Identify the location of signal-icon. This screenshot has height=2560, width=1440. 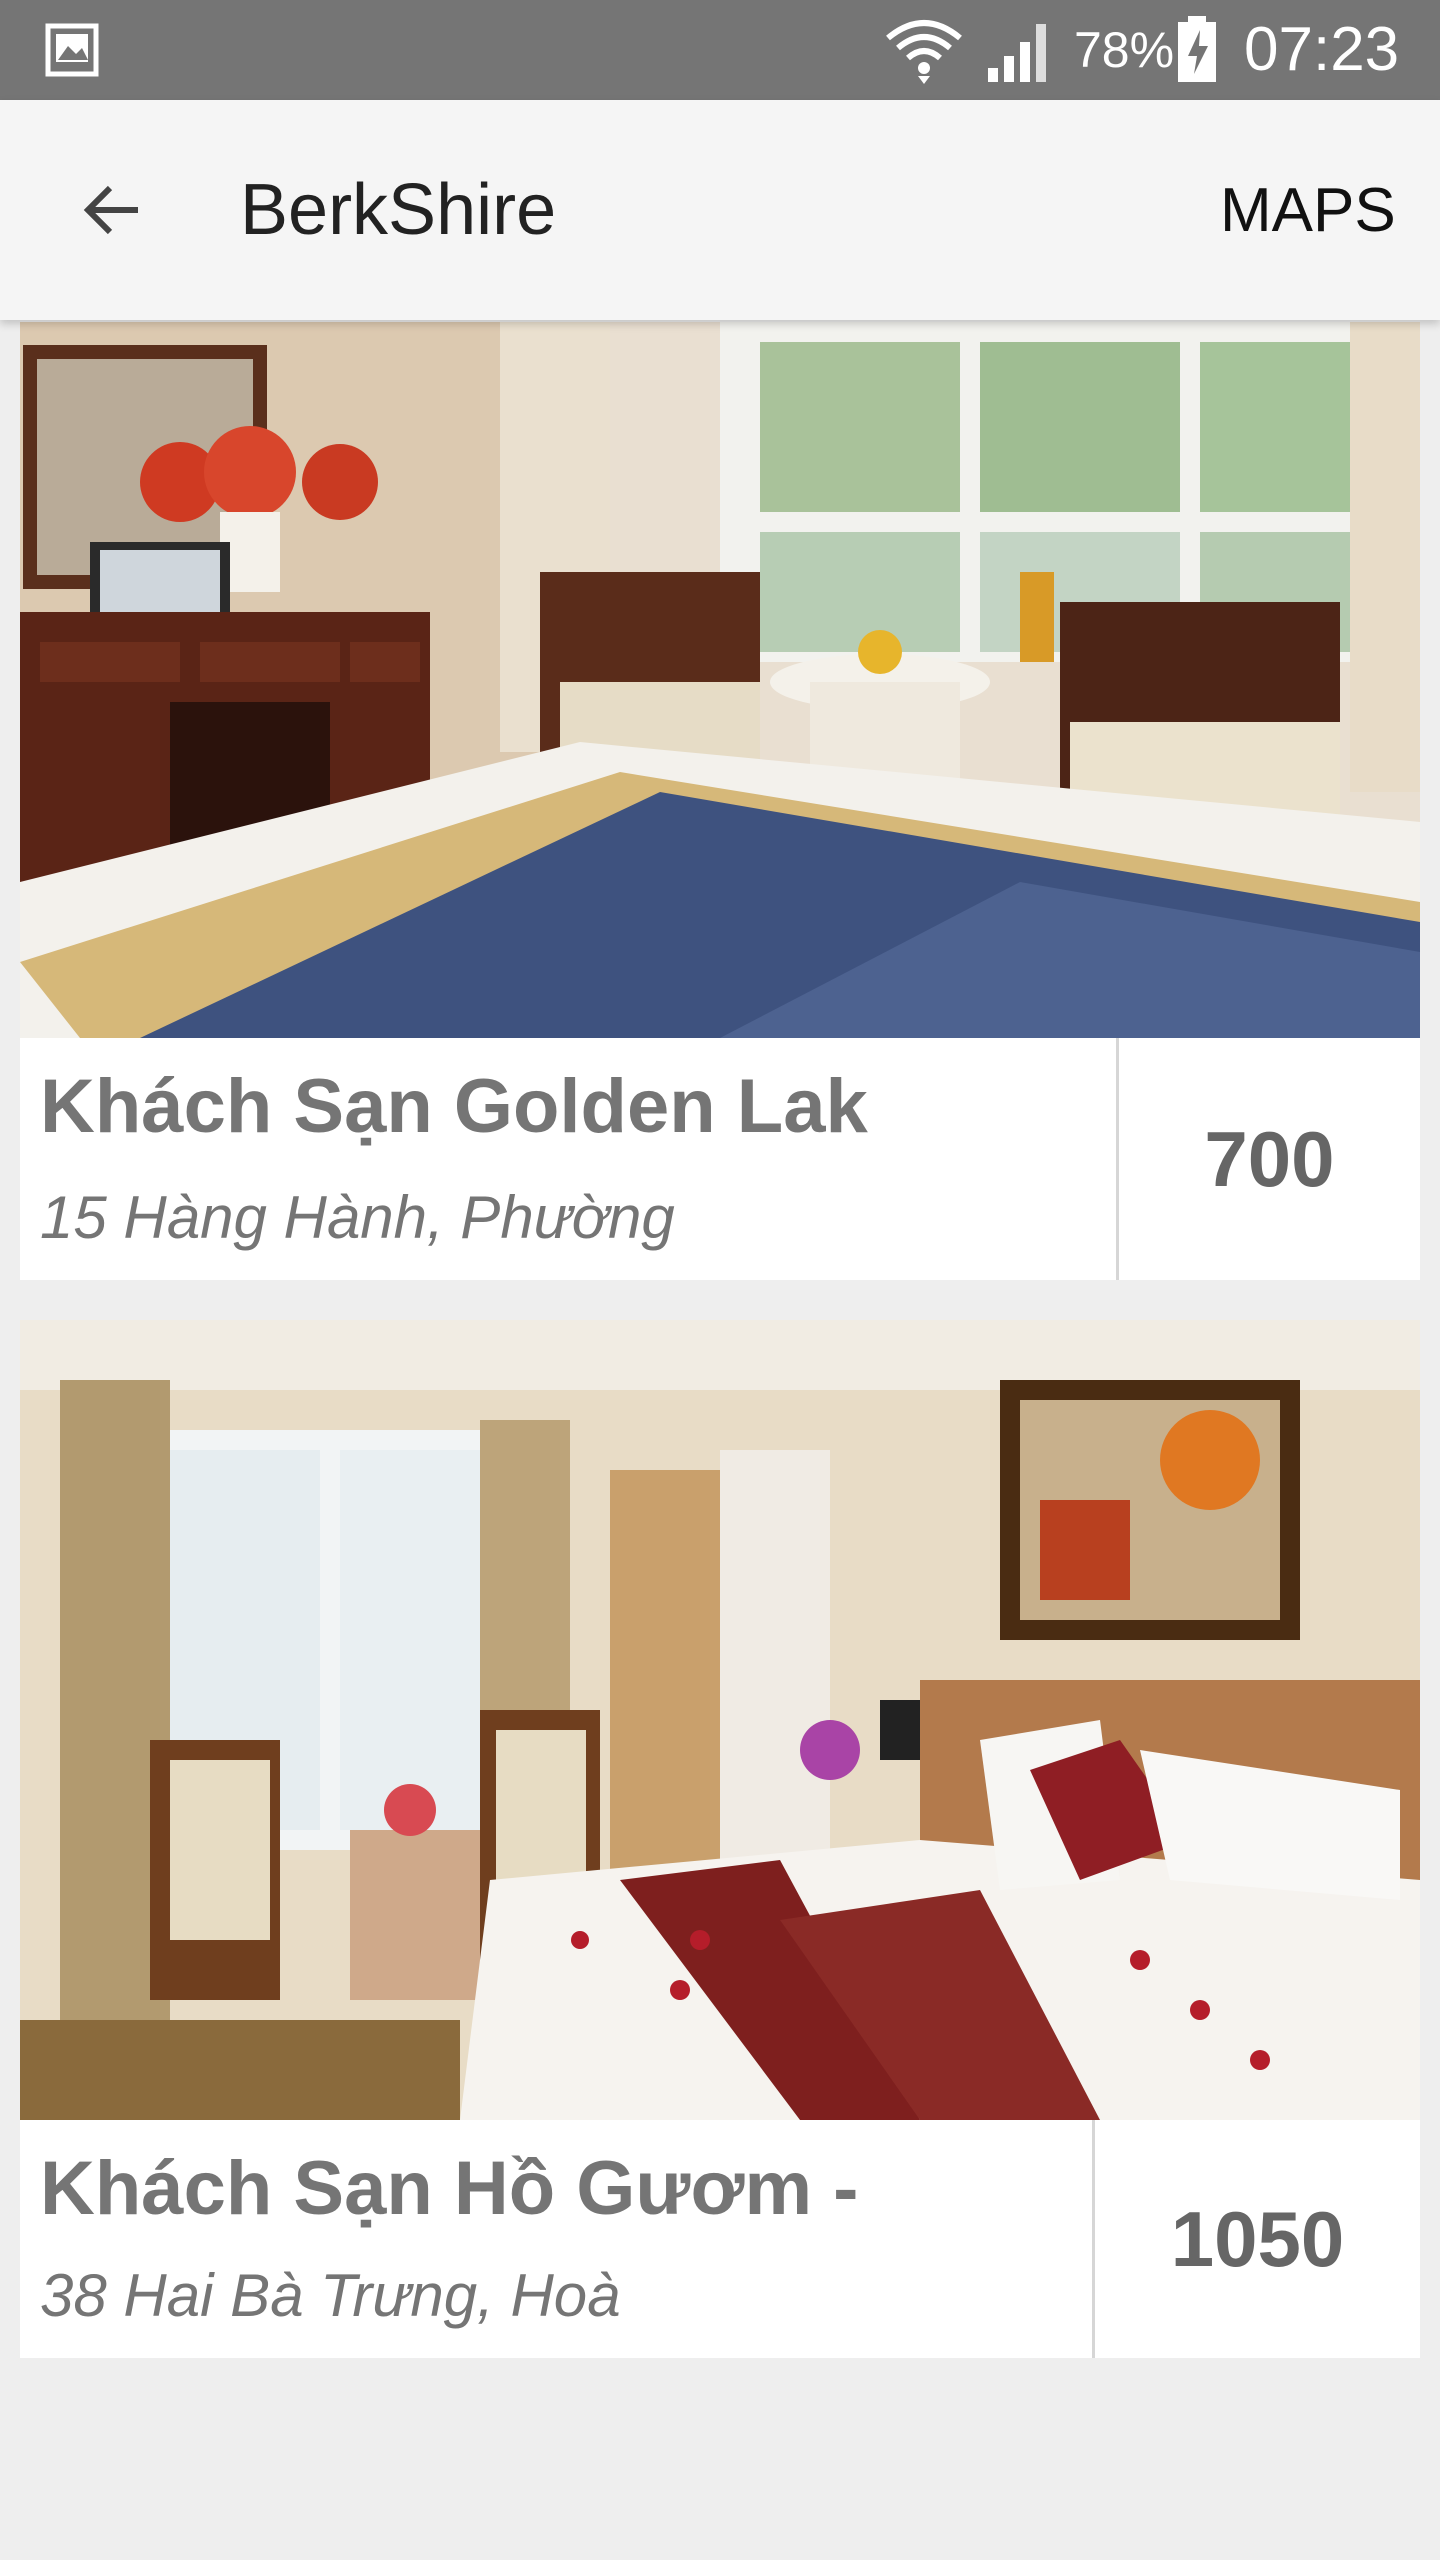
(1017, 53).